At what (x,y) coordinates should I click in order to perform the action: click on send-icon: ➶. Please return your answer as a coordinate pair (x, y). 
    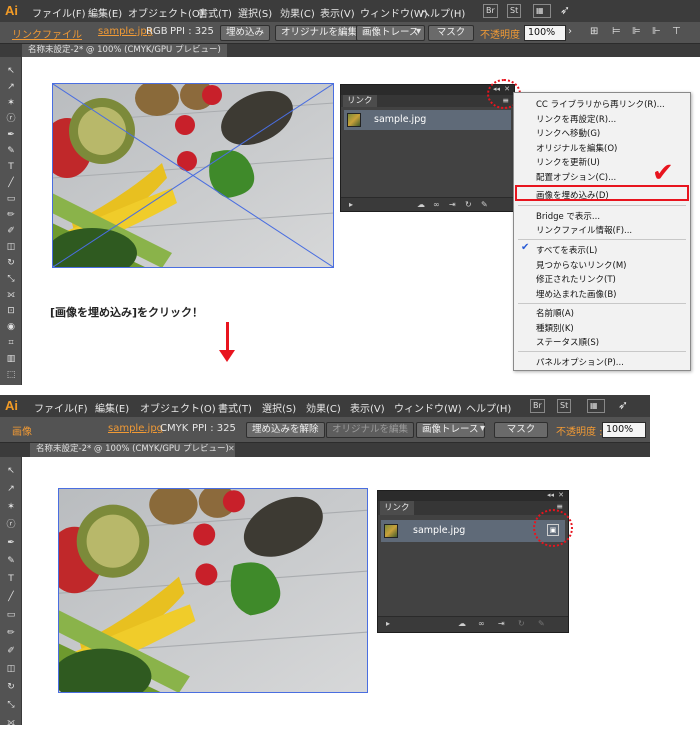
    Looking at the image, I should click on (623, 405).